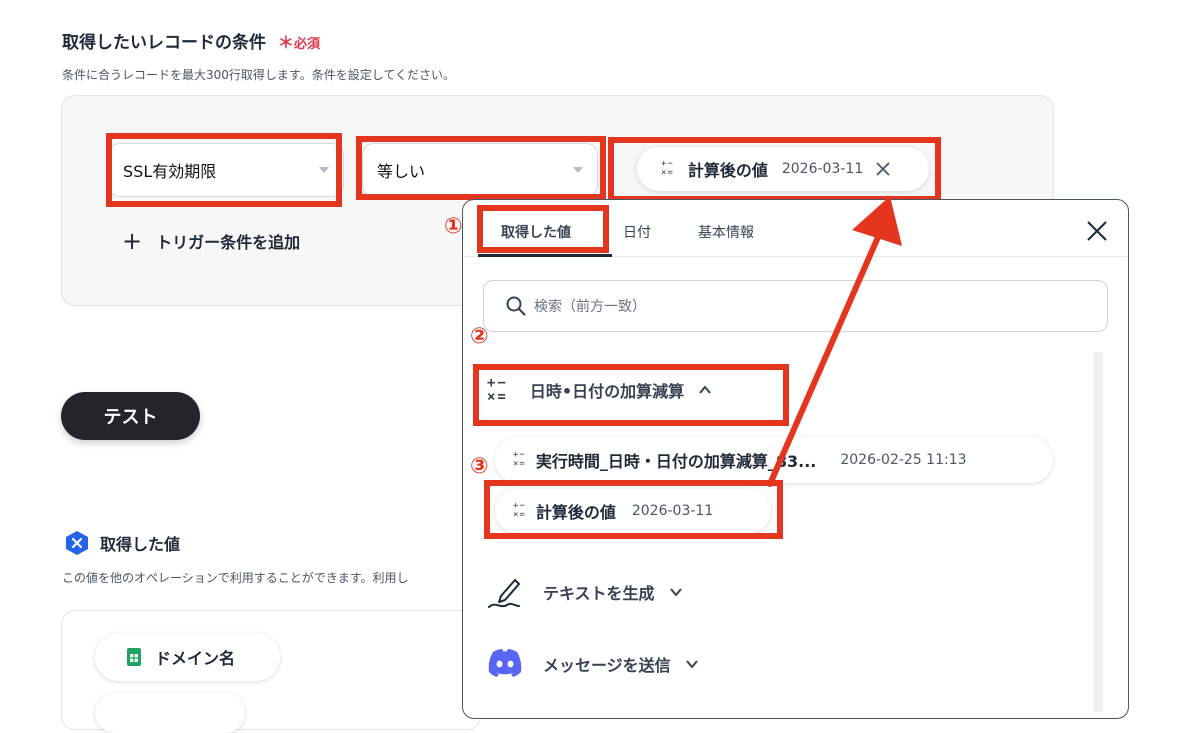 This screenshot has width=1178, height=733. I want to click on annotation-arrow, so click(834, 341).